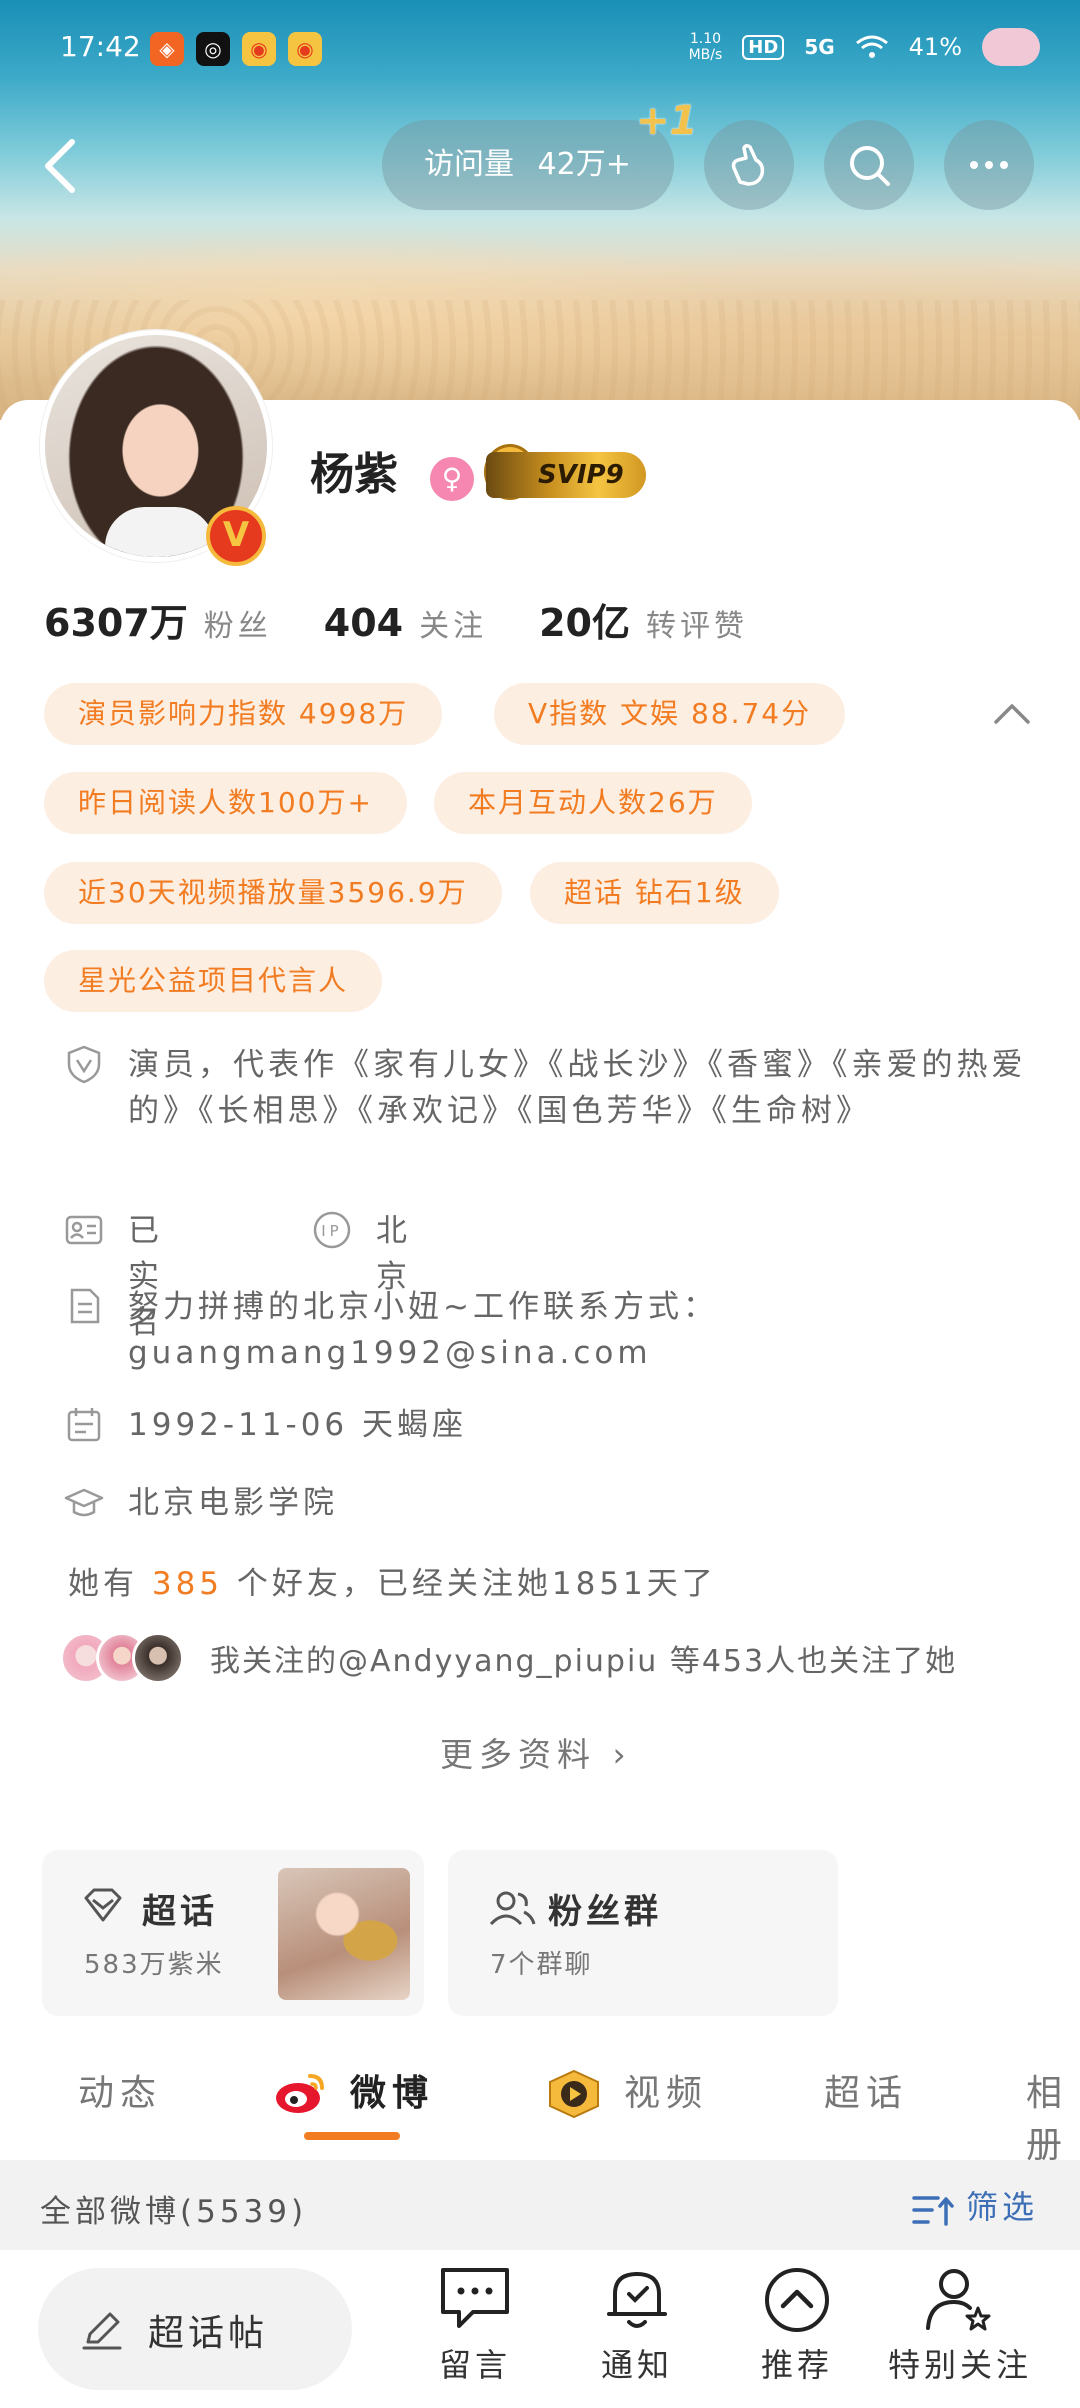  I want to click on following-label: 关注, so click(453, 623).